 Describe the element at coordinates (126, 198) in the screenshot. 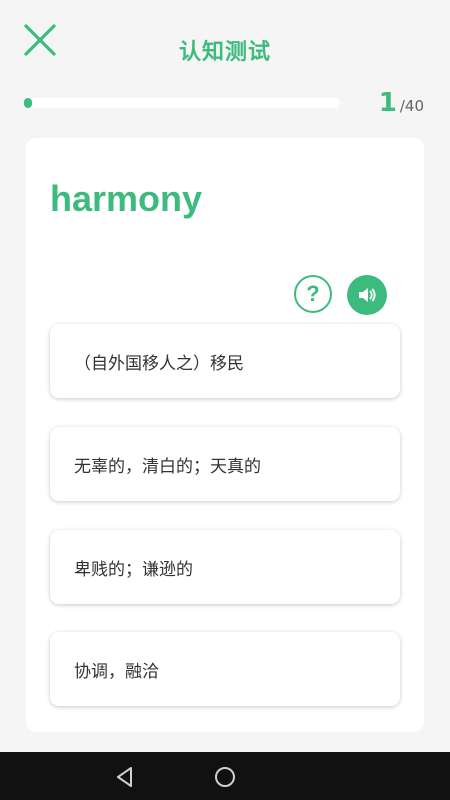

I see `quiz-word: harmony` at that location.